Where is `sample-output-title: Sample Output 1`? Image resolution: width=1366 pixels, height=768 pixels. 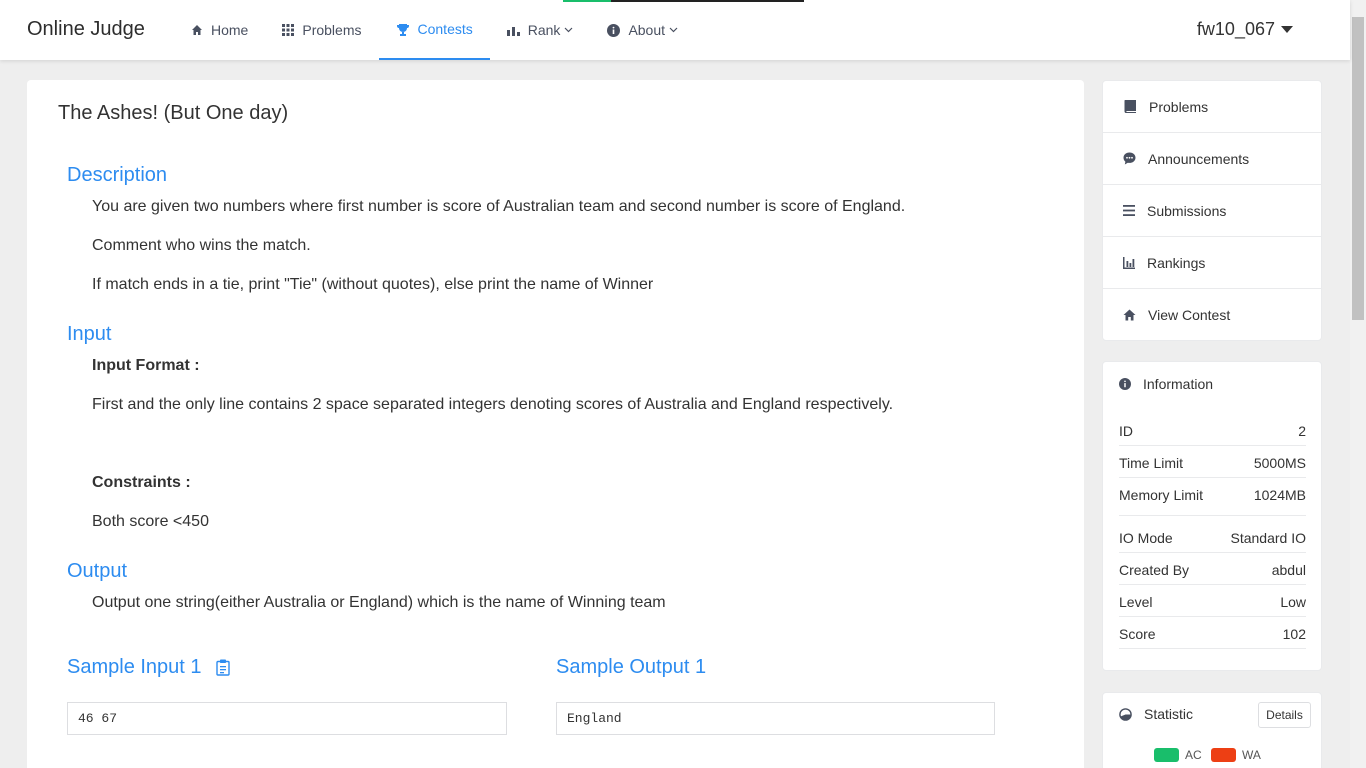
sample-output-title: Sample Output 1 is located at coordinates (631, 667).